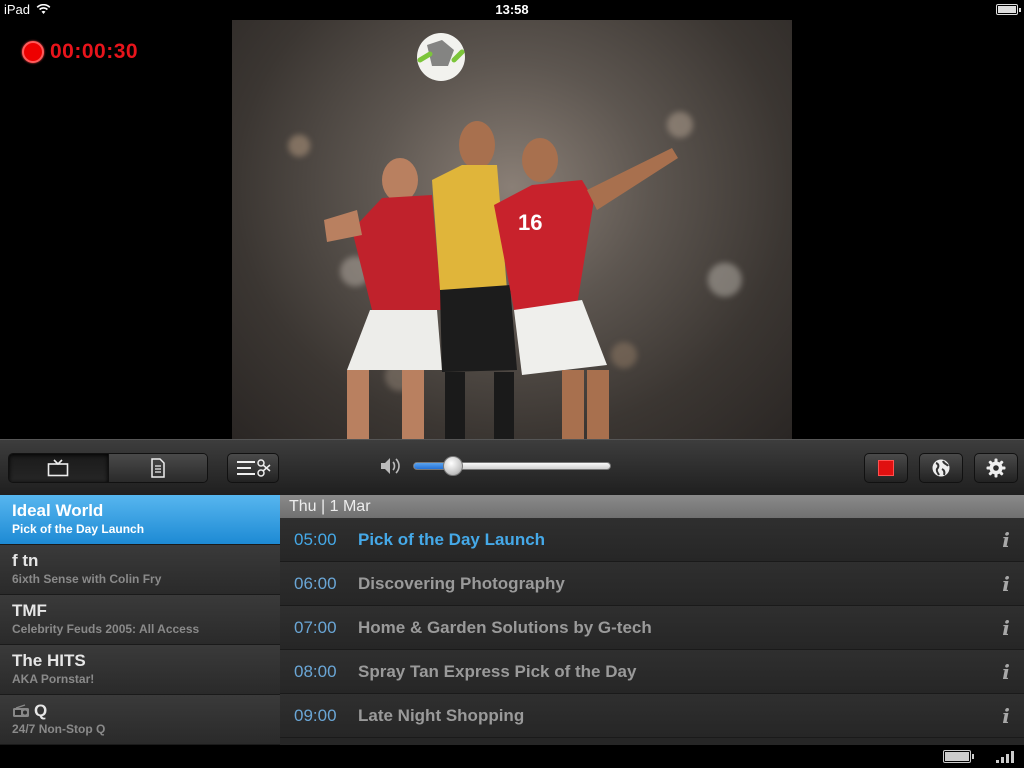 The width and height of the screenshot is (1024, 768). Describe the element at coordinates (140, 570) in the screenshot. I see `channel-item: f tn 6ixth Sense with Colin Fry` at that location.